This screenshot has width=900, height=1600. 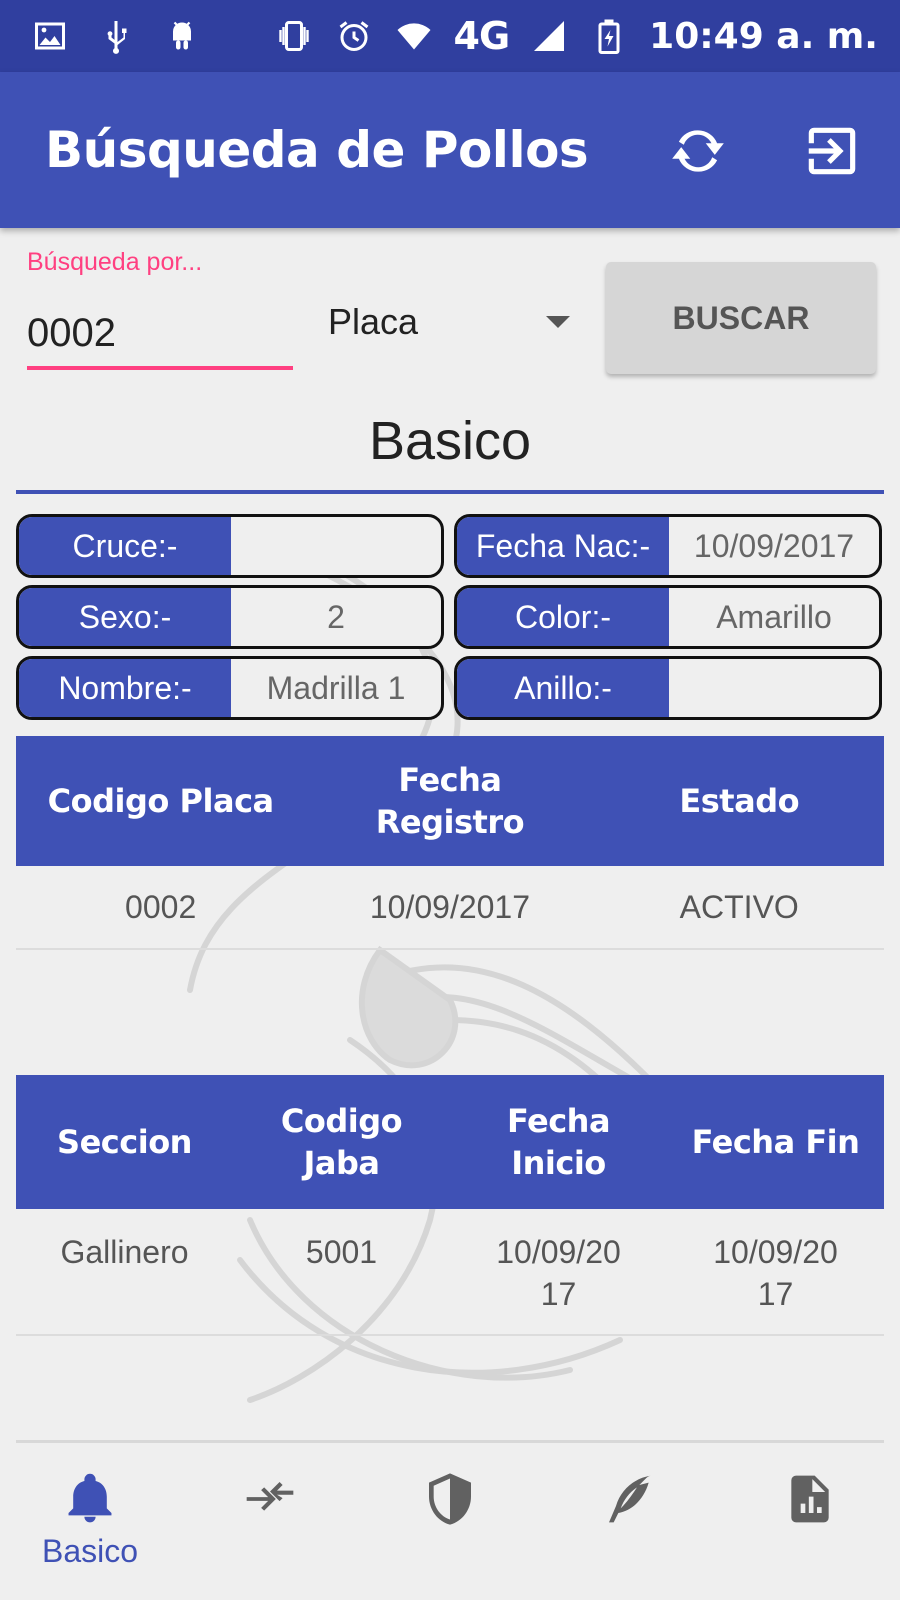 I want to click on report-icon, so click(x=810, y=1499).